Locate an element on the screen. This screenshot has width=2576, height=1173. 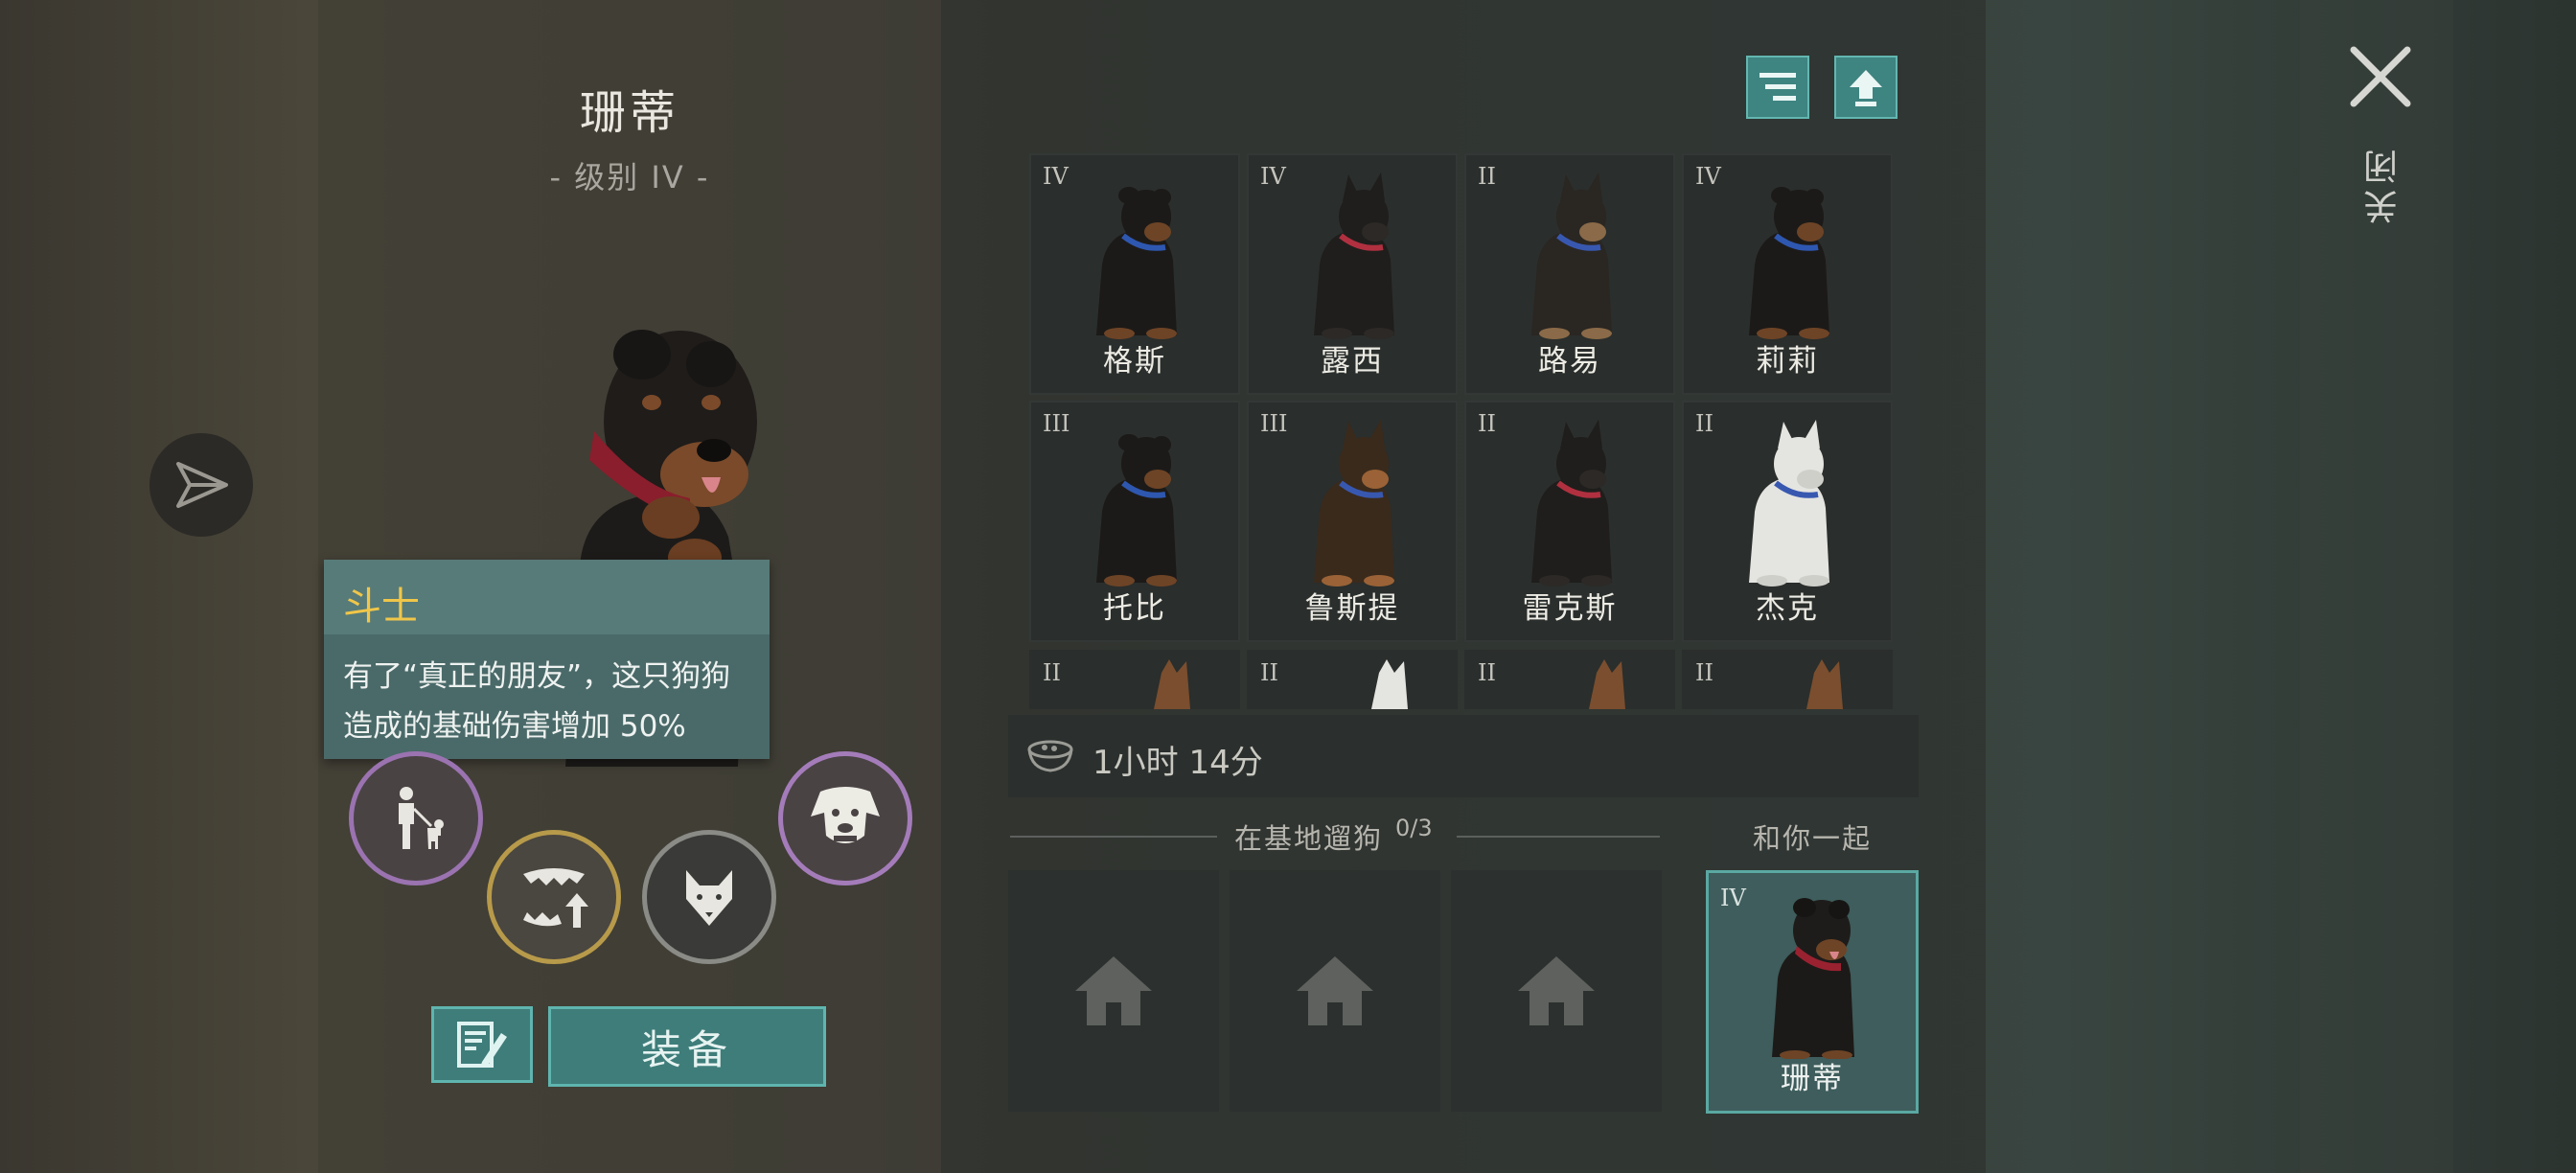
dog-name-label: 鲁斯提 is located at coordinates (1352, 608).